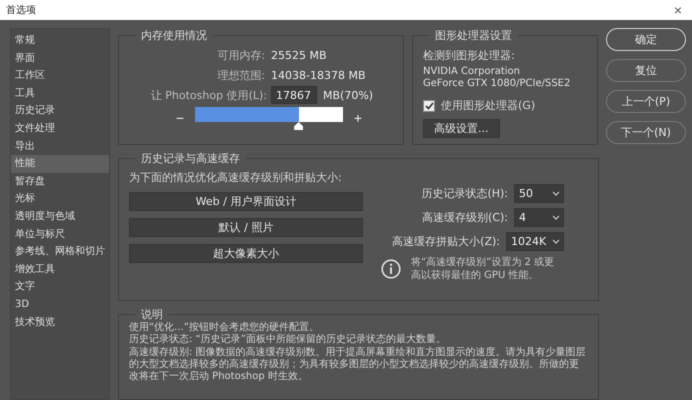 The width and height of the screenshot is (692, 400). Describe the element at coordinates (246, 253) in the screenshot. I see `preset-button: 超大像素大小` at that location.